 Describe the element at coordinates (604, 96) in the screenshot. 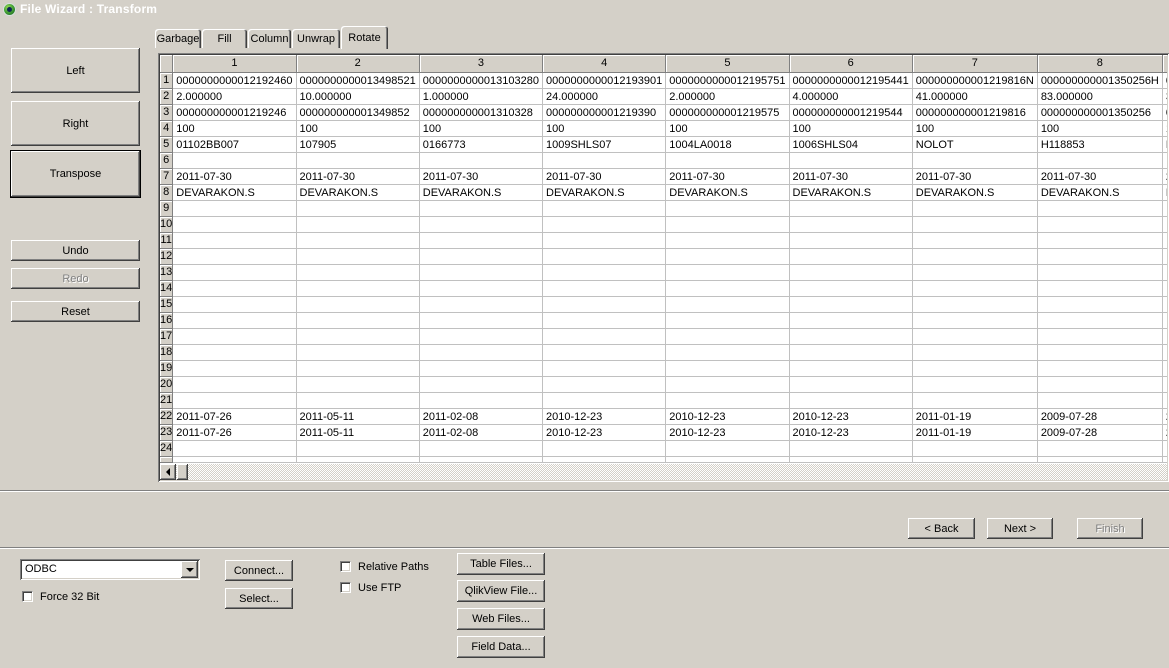

I see `grid-cell: 24.000000` at that location.